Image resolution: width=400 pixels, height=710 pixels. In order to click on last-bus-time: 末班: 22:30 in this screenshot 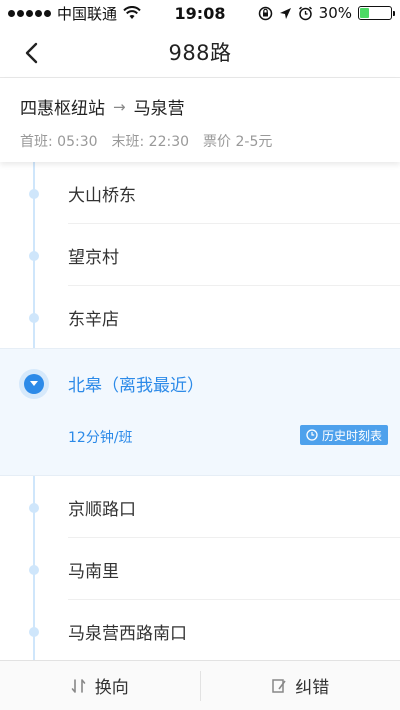, I will do `click(150, 142)`.